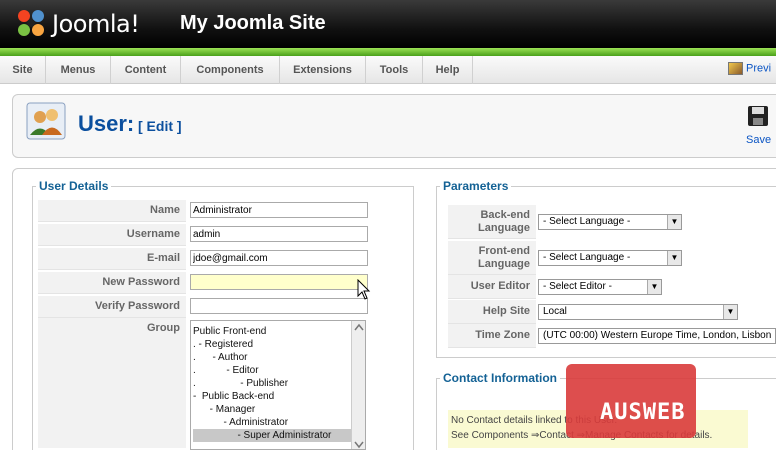 The image size is (776, 450). I want to click on admin-header: Joomla! My Joomla Site, so click(388, 24).